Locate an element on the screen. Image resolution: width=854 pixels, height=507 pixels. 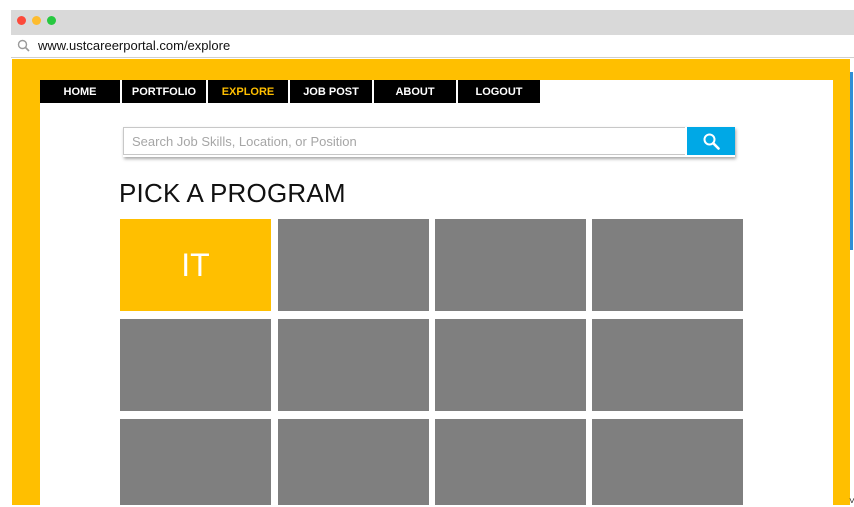
url-text: www.ustcareerportal.com/explore is located at coordinates (134, 45).